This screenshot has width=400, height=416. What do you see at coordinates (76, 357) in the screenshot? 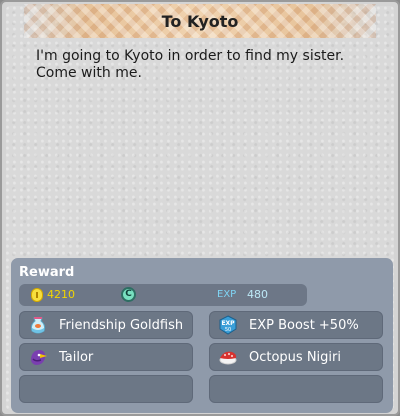
I see `reward-item-label: Tailor` at bounding box center [76, 357].